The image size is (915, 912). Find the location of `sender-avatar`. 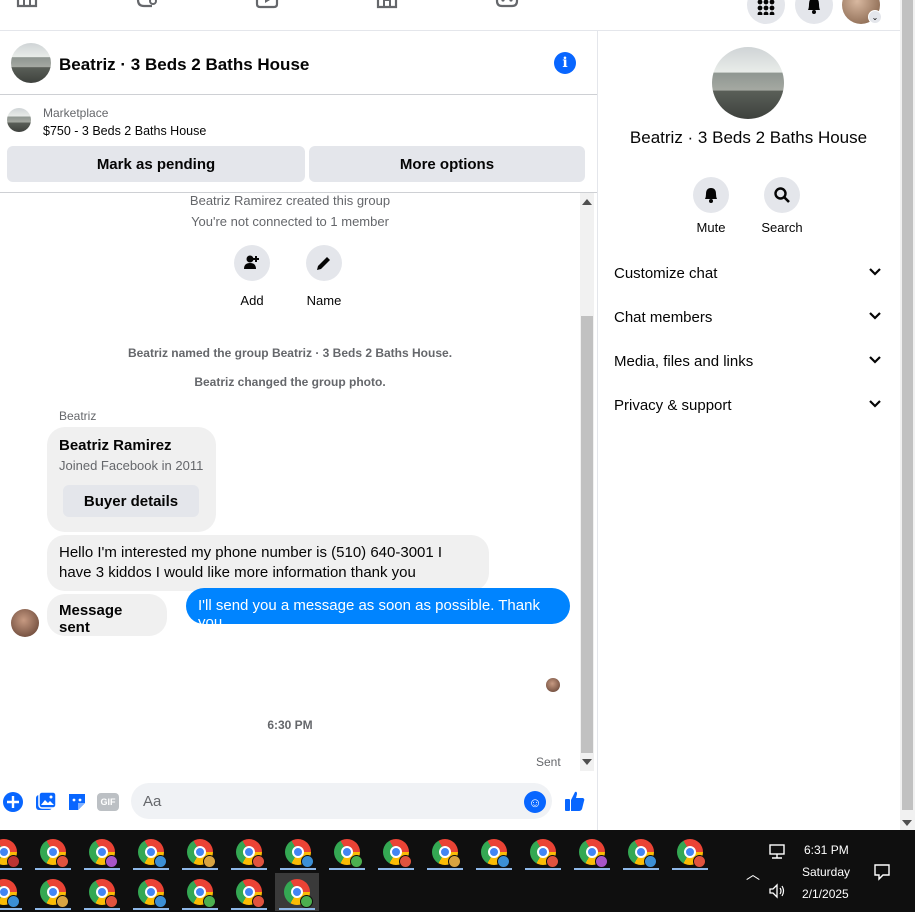

sender-avatar is located at coordinates (25, 623).